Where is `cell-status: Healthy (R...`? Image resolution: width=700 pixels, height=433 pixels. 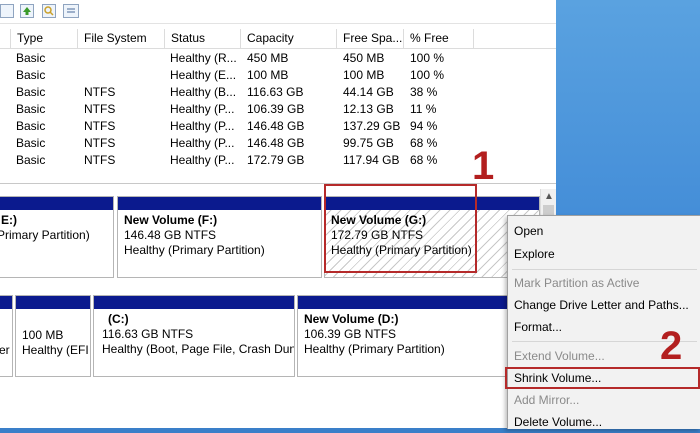 cell-status: Healthy (R... is located at coordinates (203, 58).